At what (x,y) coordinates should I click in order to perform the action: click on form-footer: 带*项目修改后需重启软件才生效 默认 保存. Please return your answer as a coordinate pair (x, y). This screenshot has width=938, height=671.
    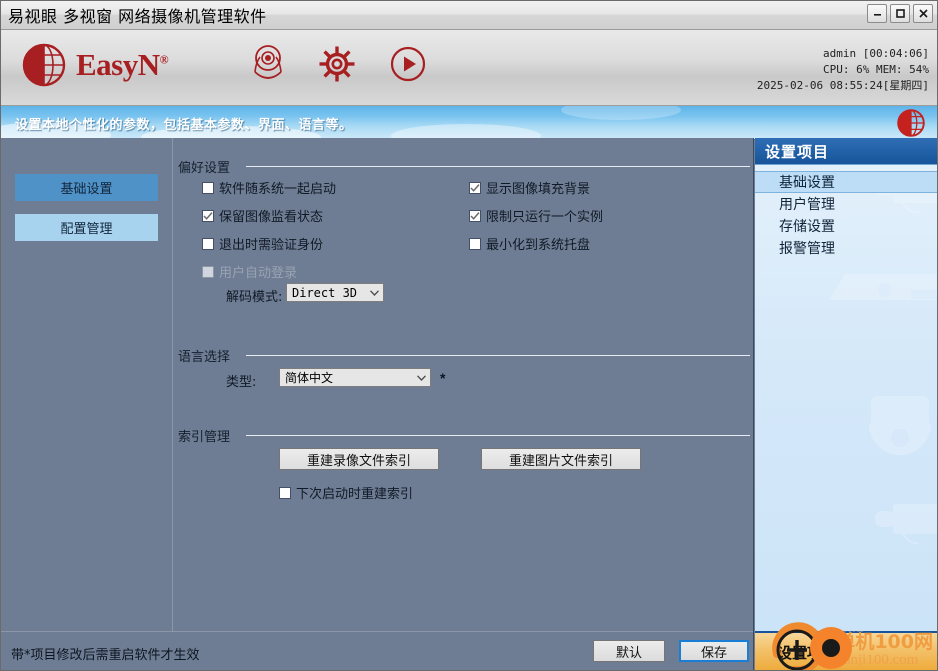
    Looking at the image, I should click on (377, 650).